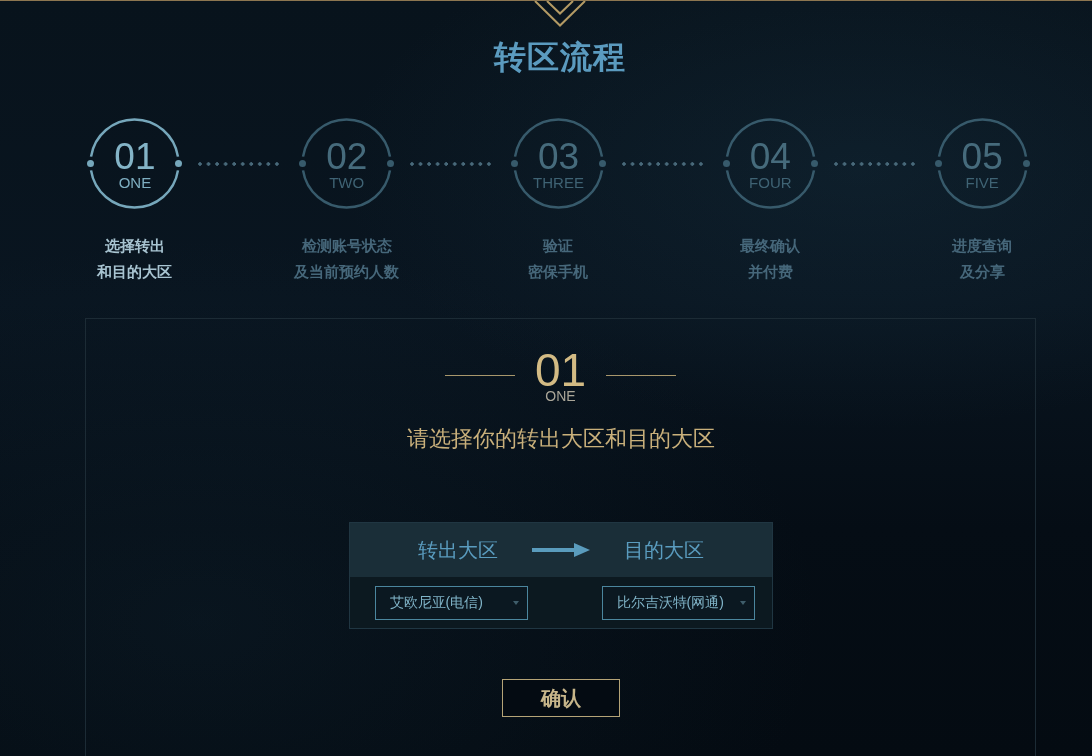 This screenshot has height=756, width=1092. I want to click on step-label: 验证 密保手机, so click(558, 259).